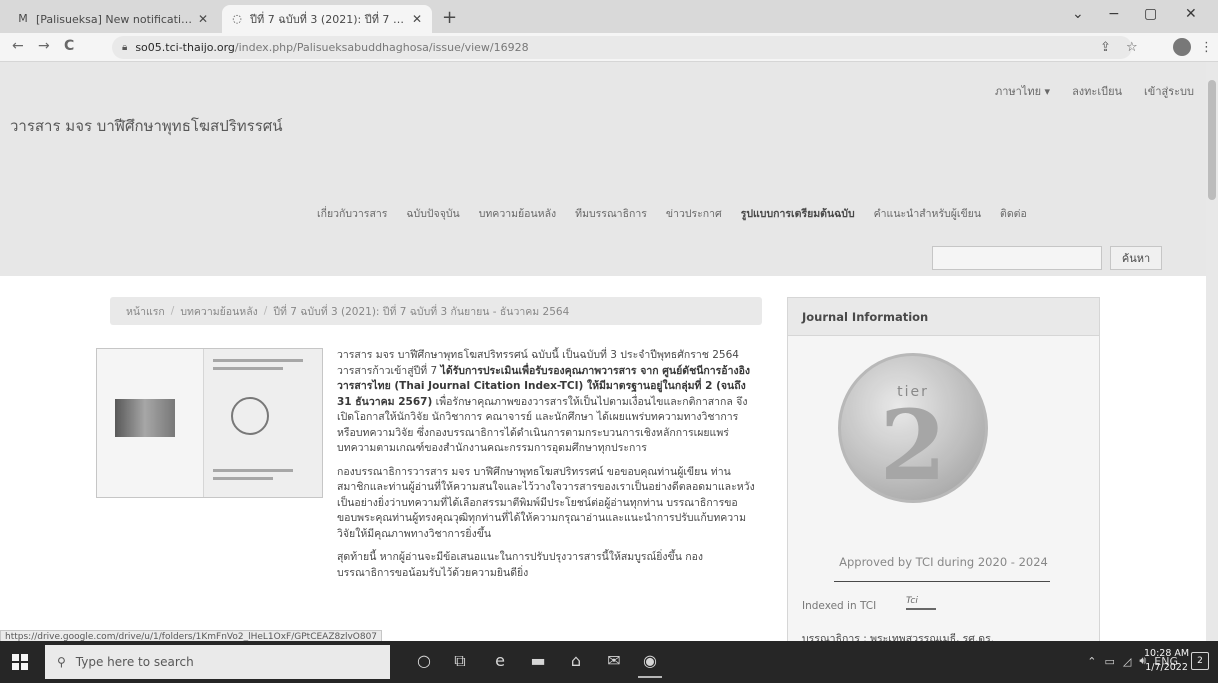 This screenshot has width=1218, height=683. Describe the element at coordinates (1091, 661) in the screenshot. I see `chevron-up-icon: ⌃` at that location.